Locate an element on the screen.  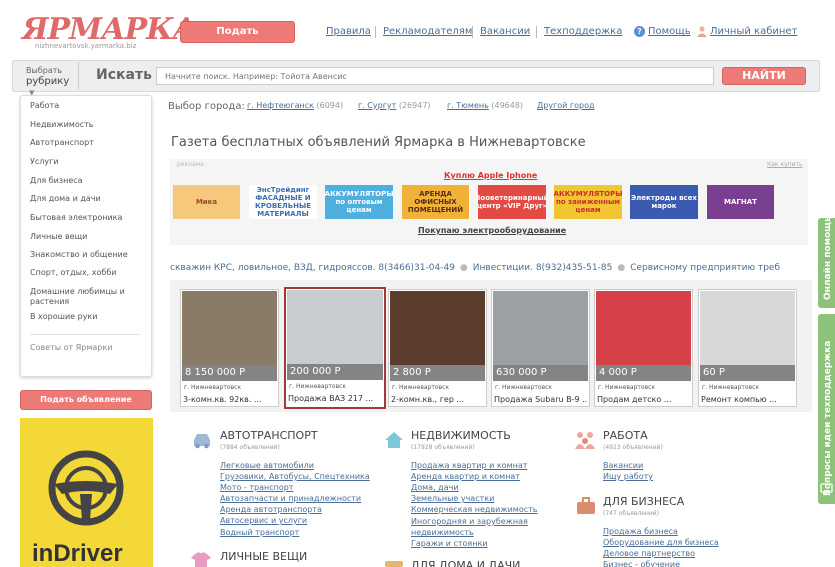
auto-link-water: Водный транспорт is located at coordinates (259, 532).